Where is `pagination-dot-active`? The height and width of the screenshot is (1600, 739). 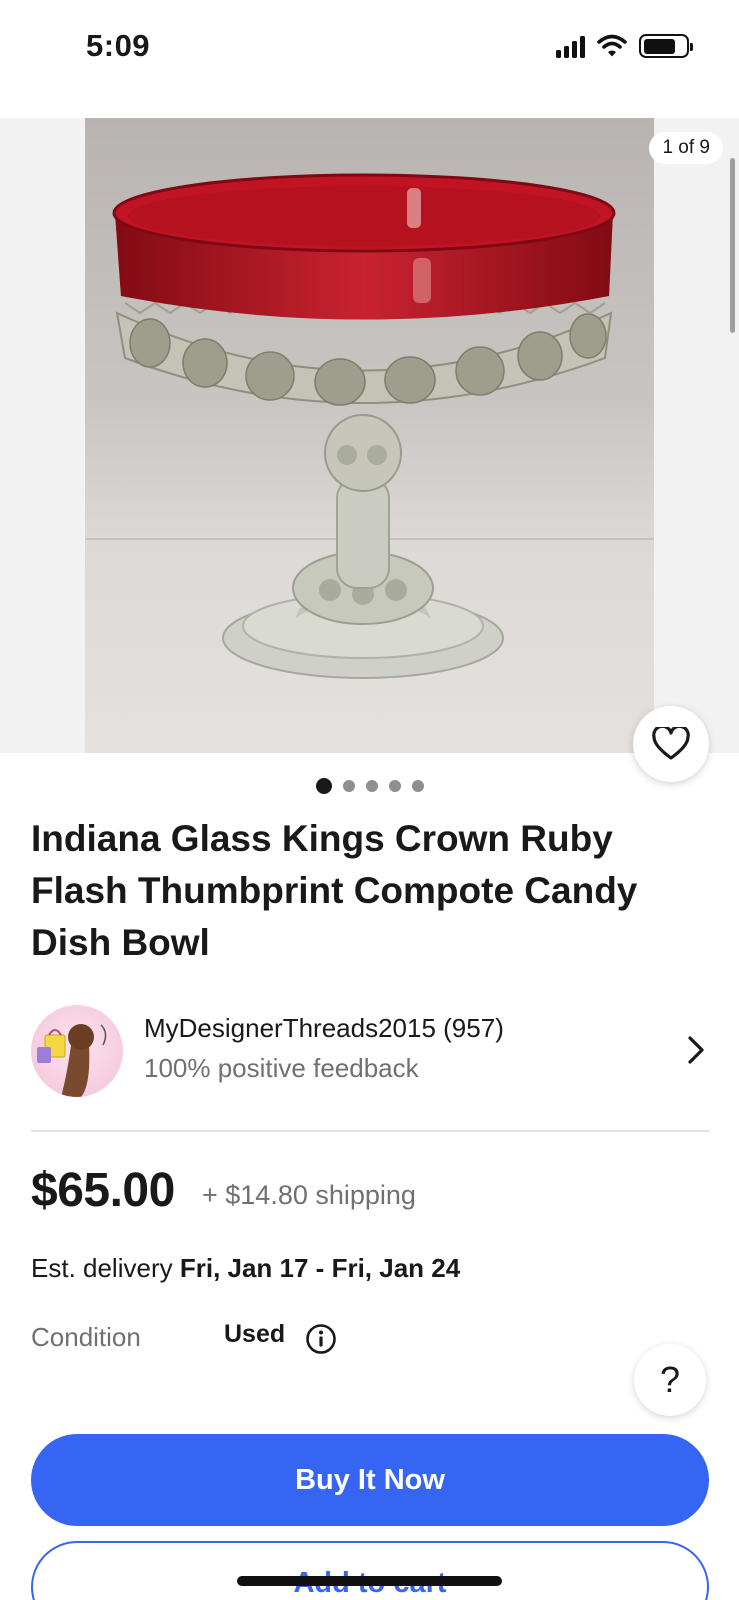
pagination-dot-active is located at coordinates (323, 786).